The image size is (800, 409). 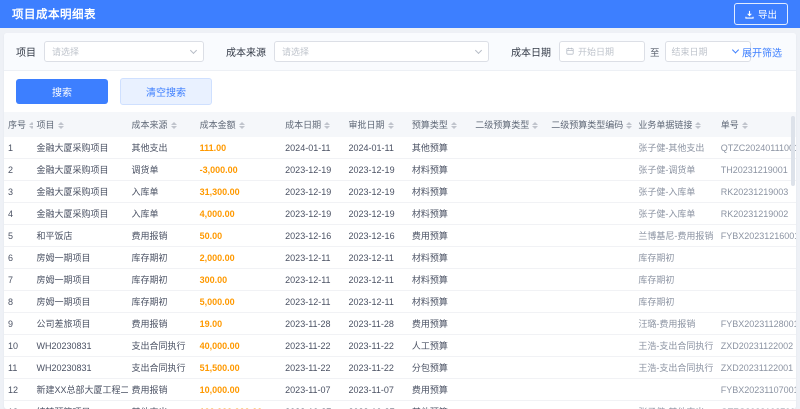 What do you see at coordinates (478, 50) in the screenshot?
I see `chevron-down-icon` at bounding box center [478, 50].